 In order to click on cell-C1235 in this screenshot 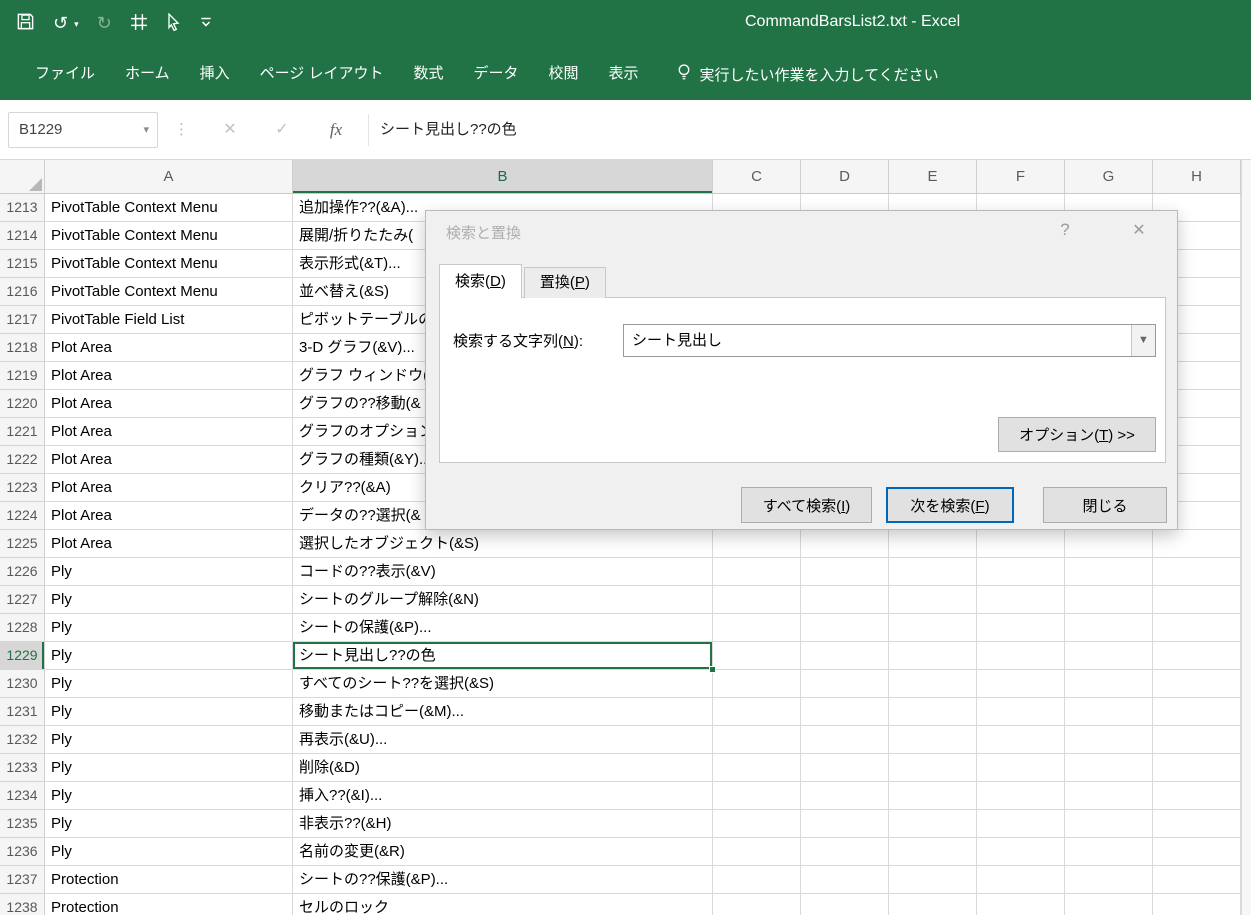, I will do `click(757, 824)`.